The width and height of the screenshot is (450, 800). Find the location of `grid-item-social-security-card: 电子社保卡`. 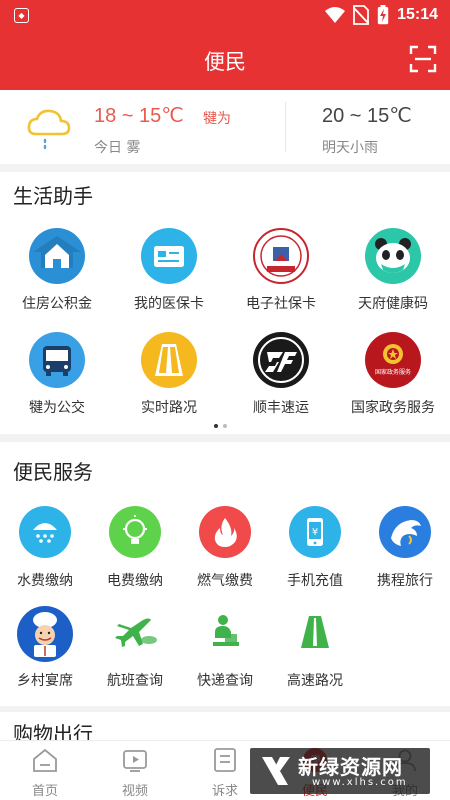

grid-item-social-security-card: 电子社保卡 is located at coordinates (281, 270).